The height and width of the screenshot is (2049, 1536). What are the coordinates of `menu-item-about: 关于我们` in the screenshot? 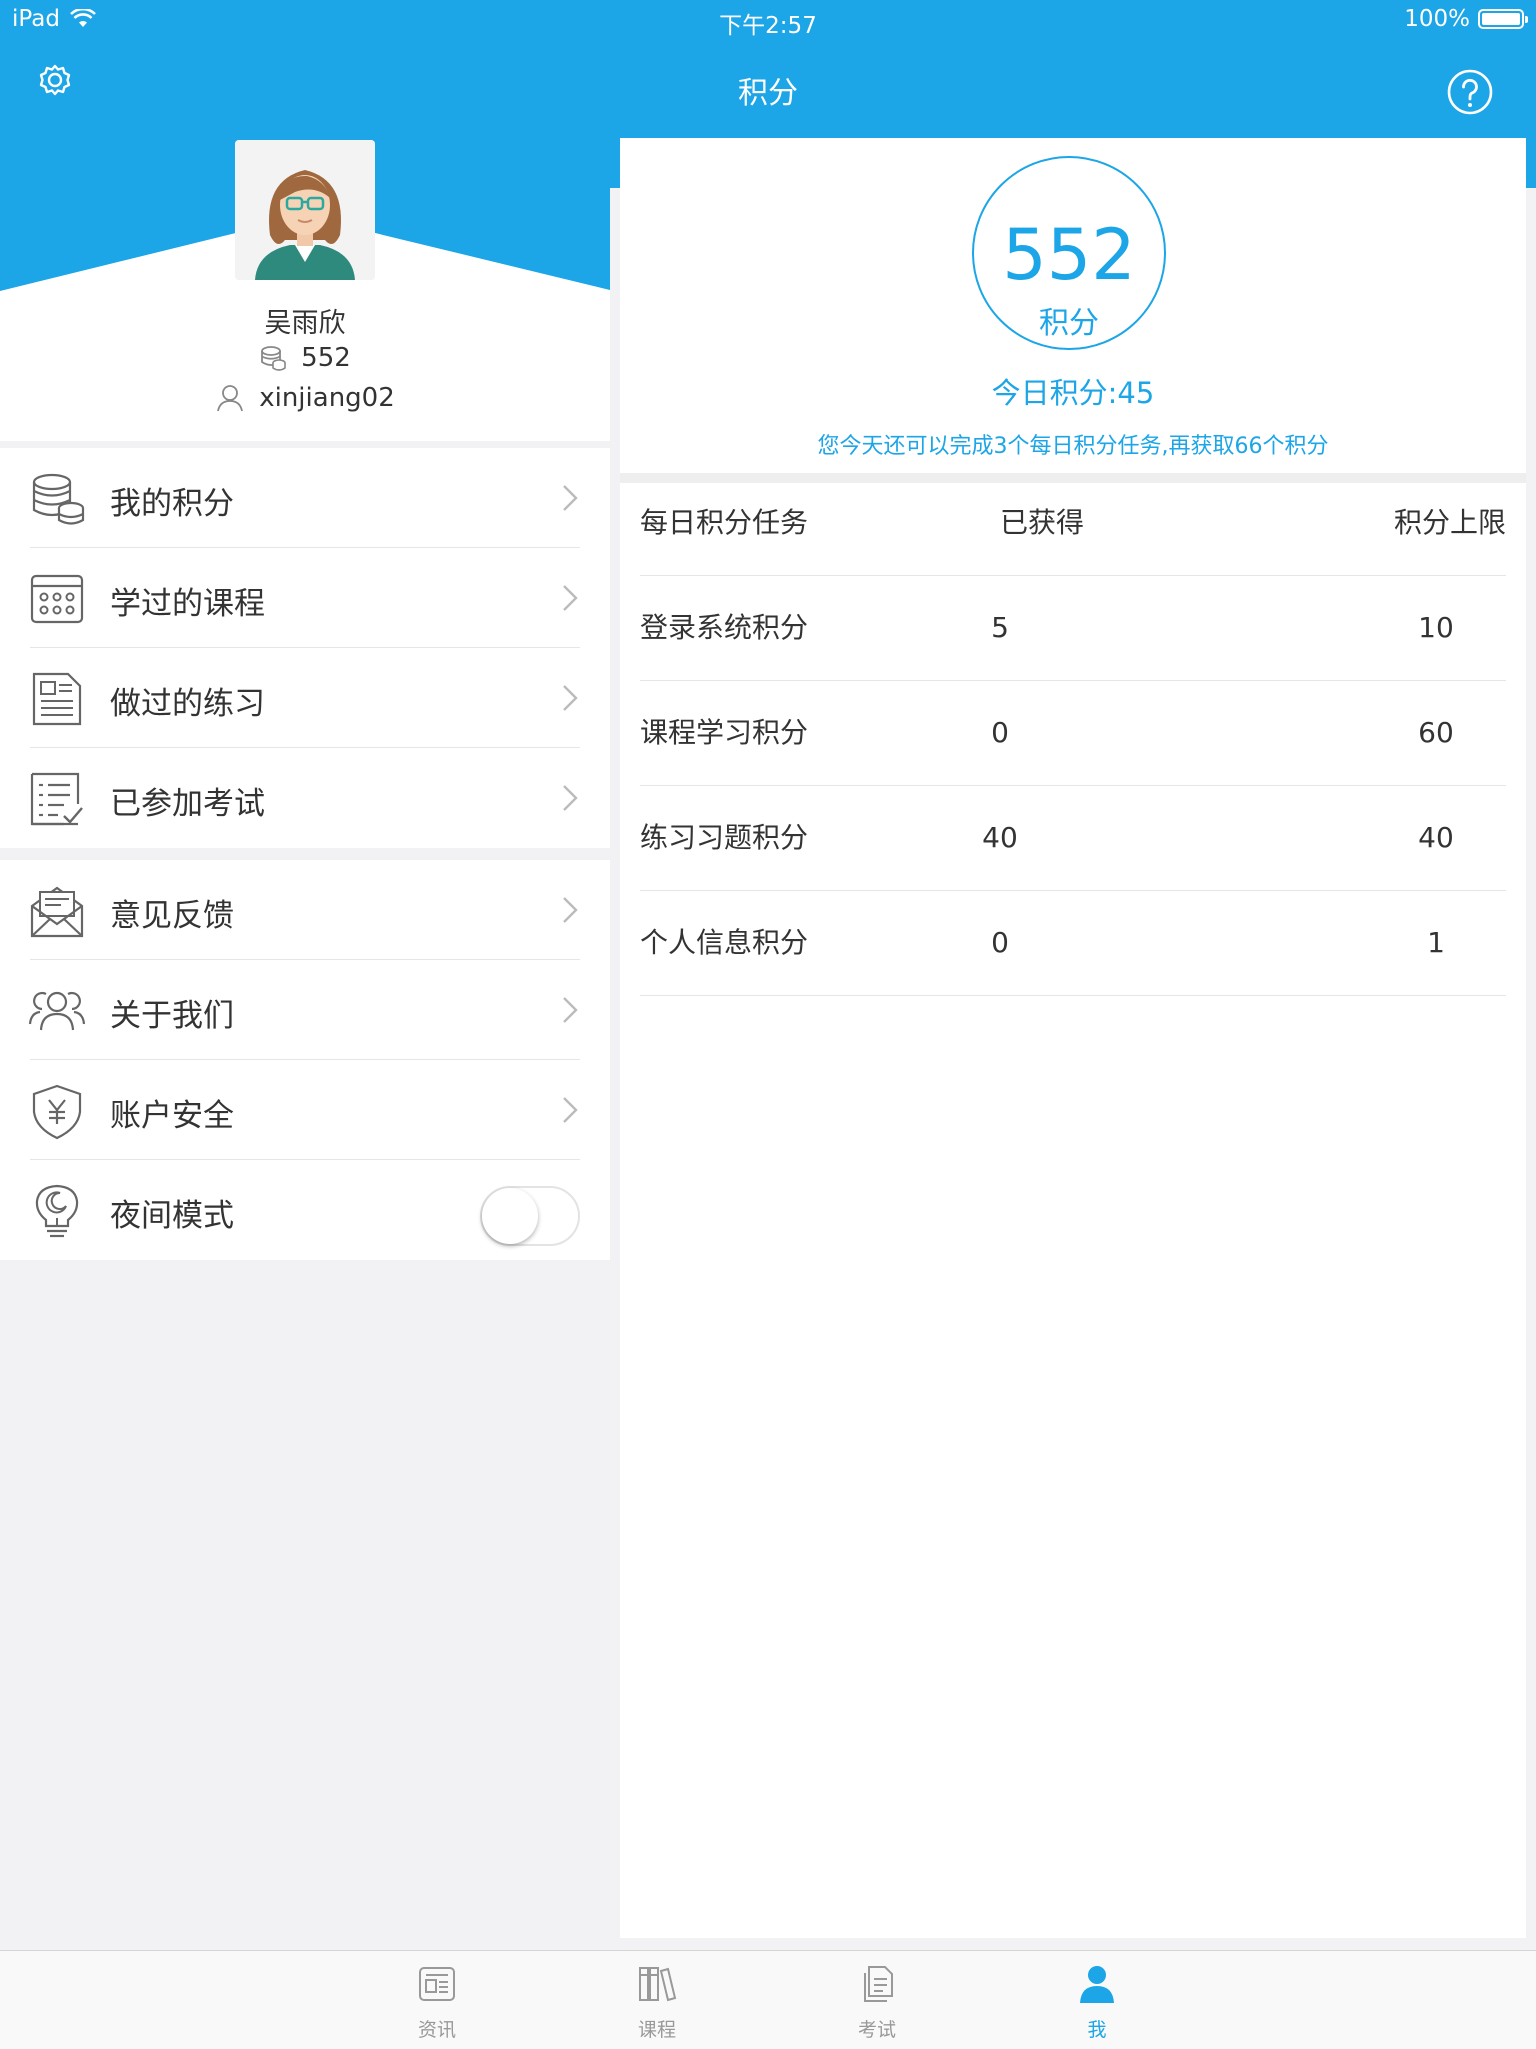 It's located at (305, 1010).